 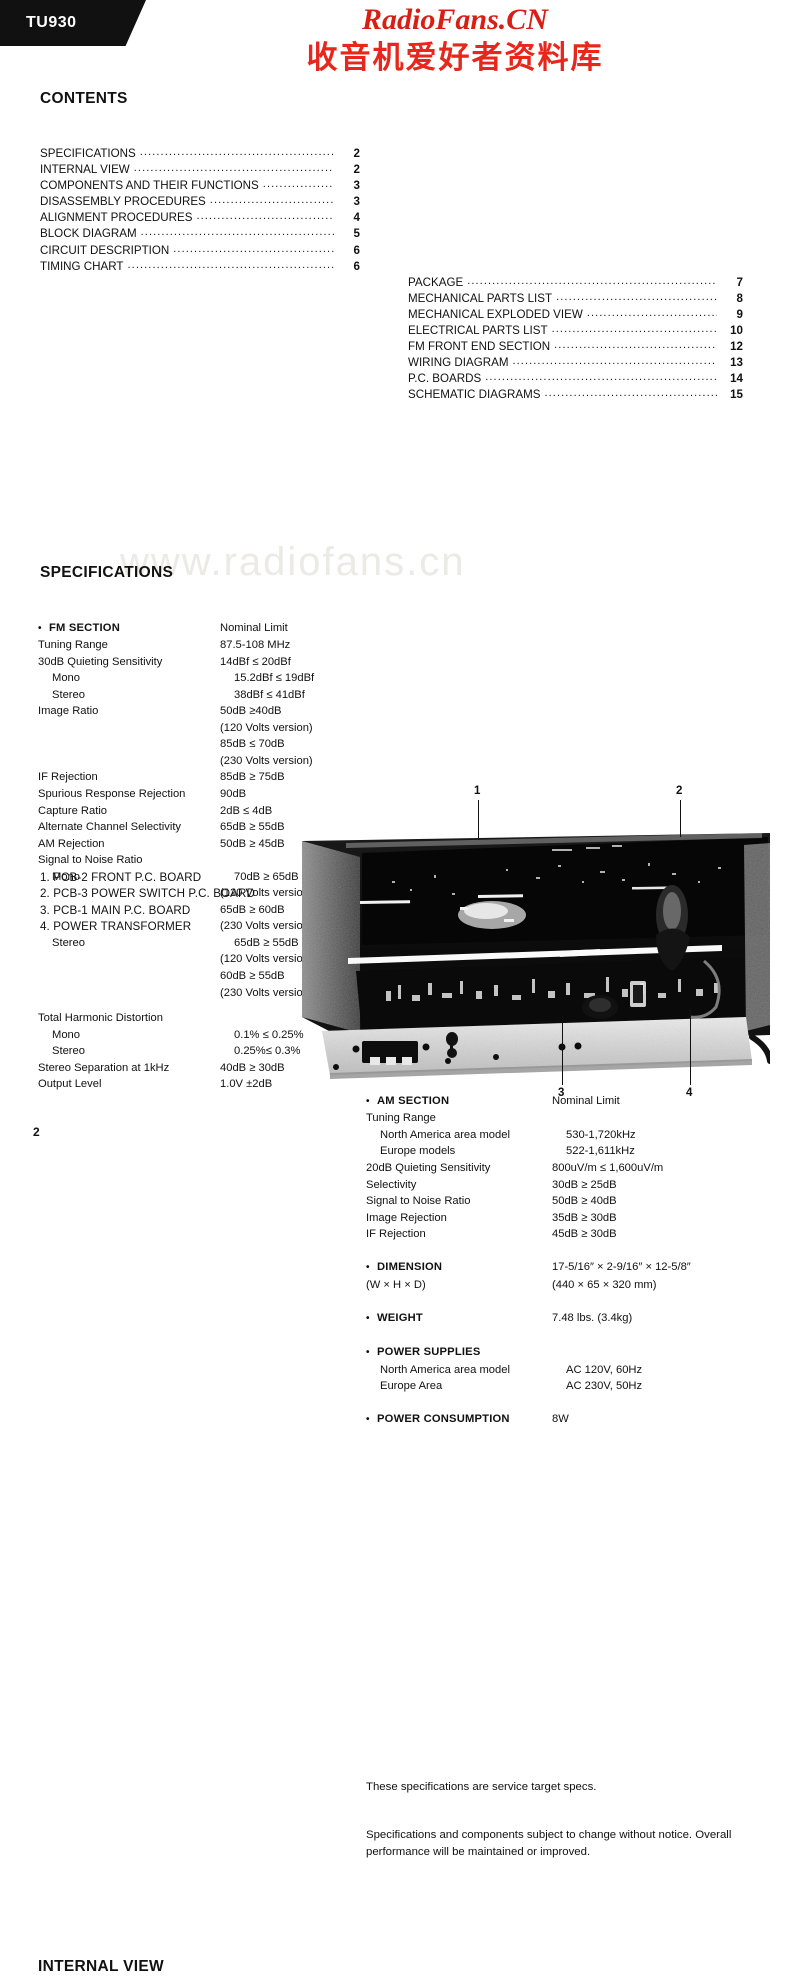 I want to click on spec-row-label: Total Harmonic Distortion, so click(x=100, y=1018).